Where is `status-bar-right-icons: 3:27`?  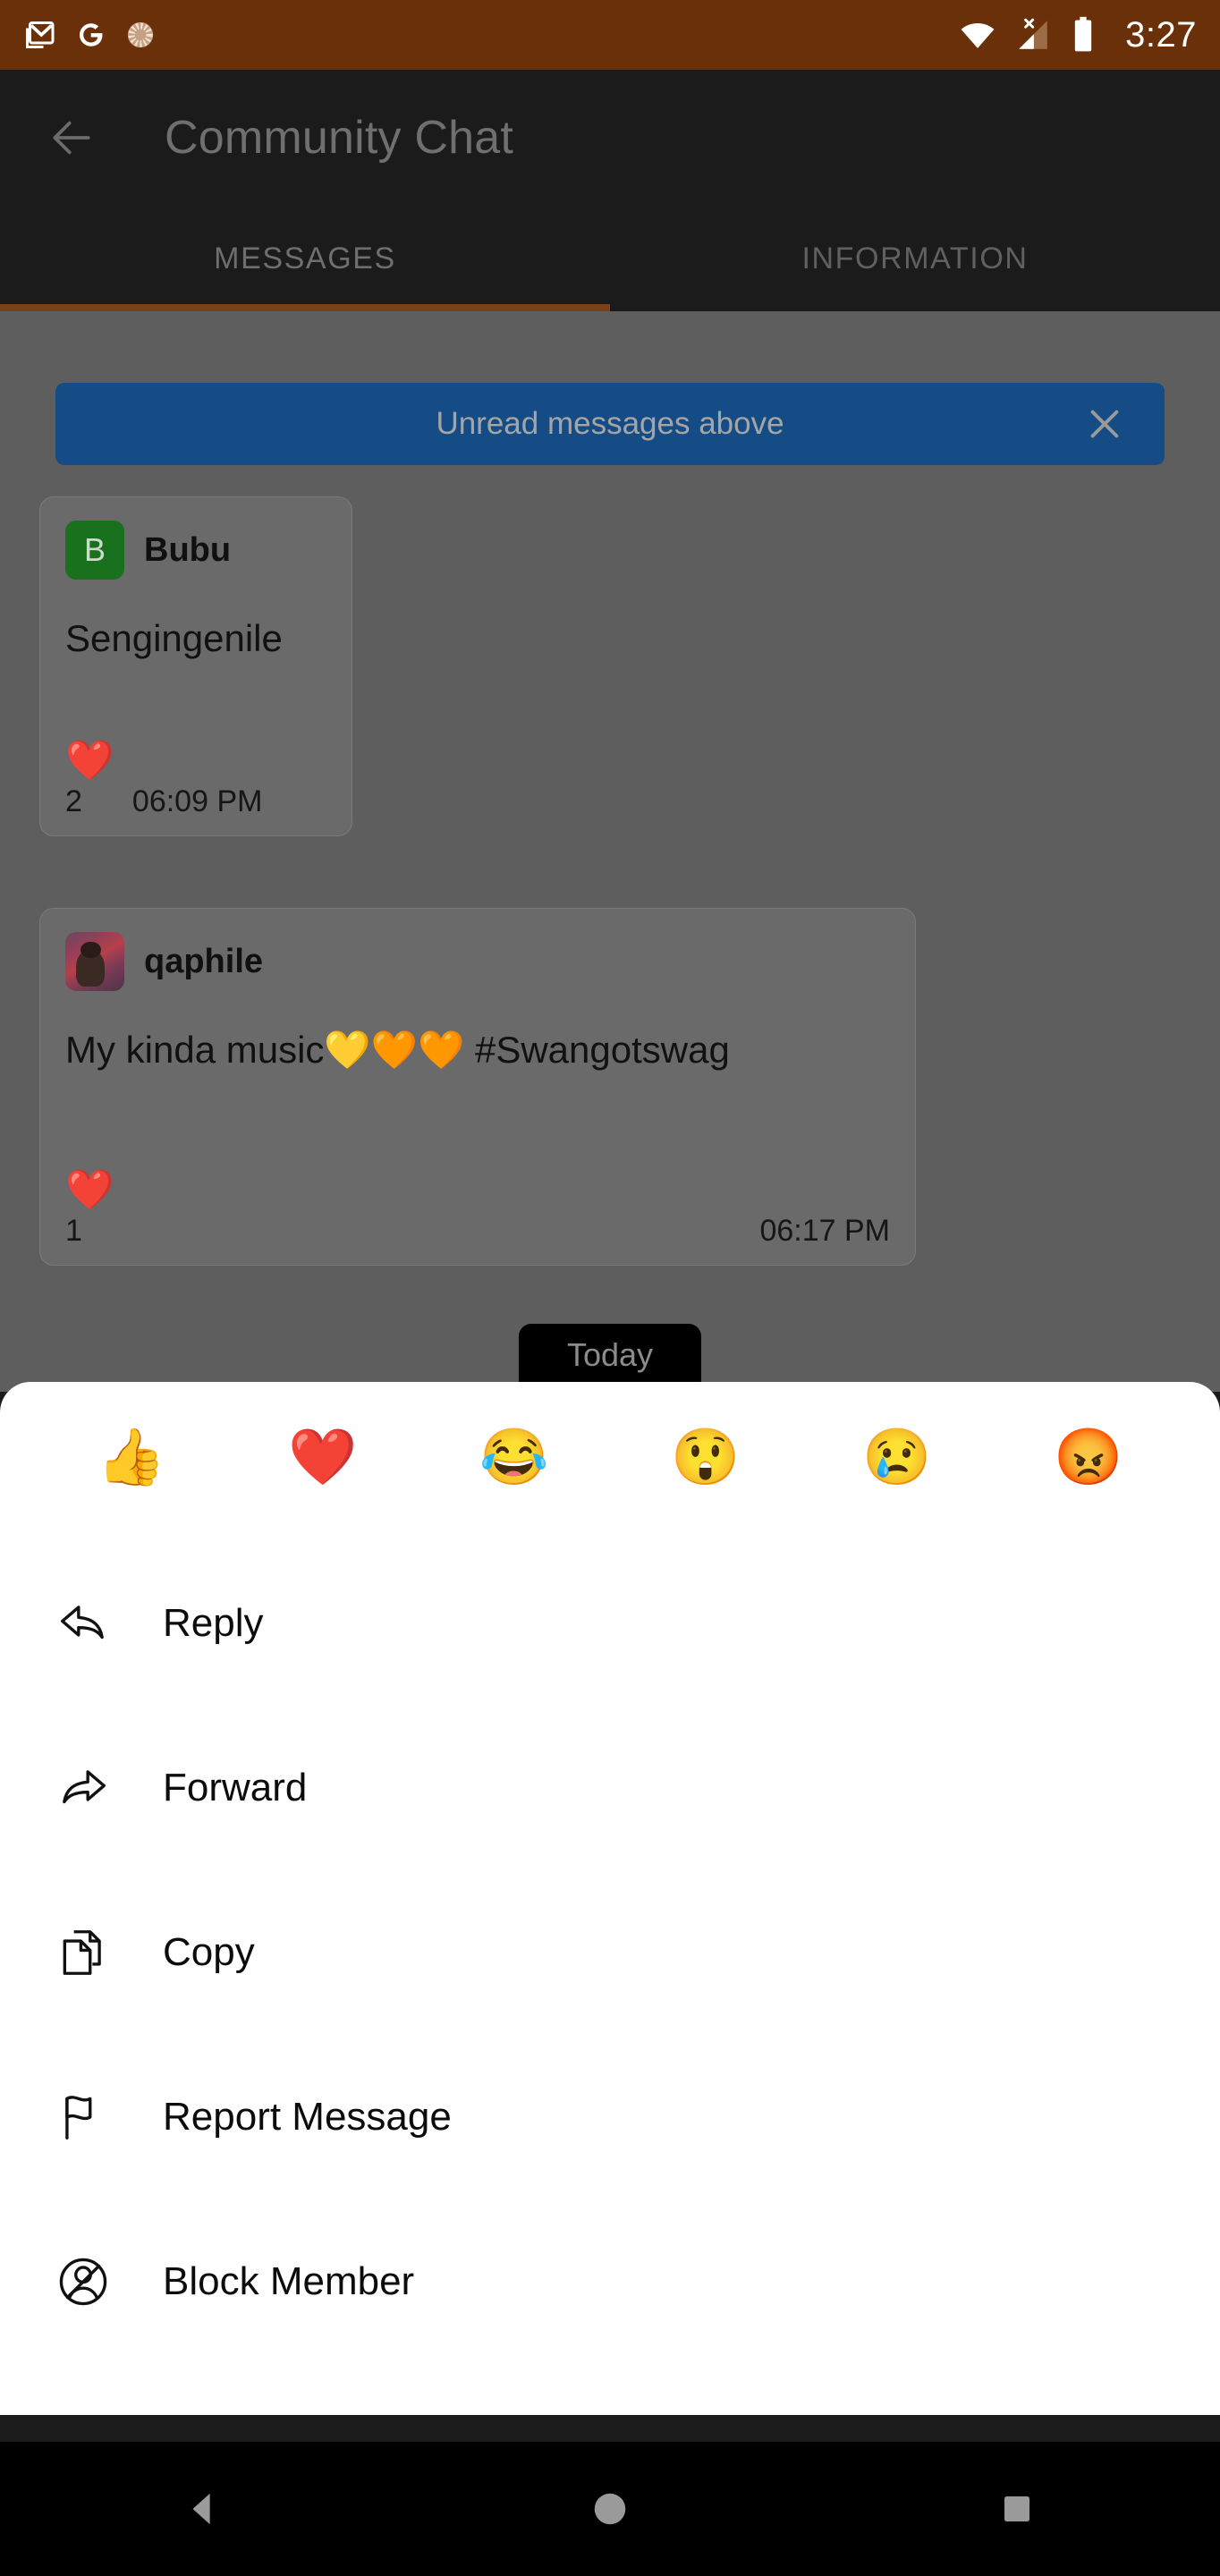
status-bar-right-icons: 3:27 is located at coordinates (1078, 35).